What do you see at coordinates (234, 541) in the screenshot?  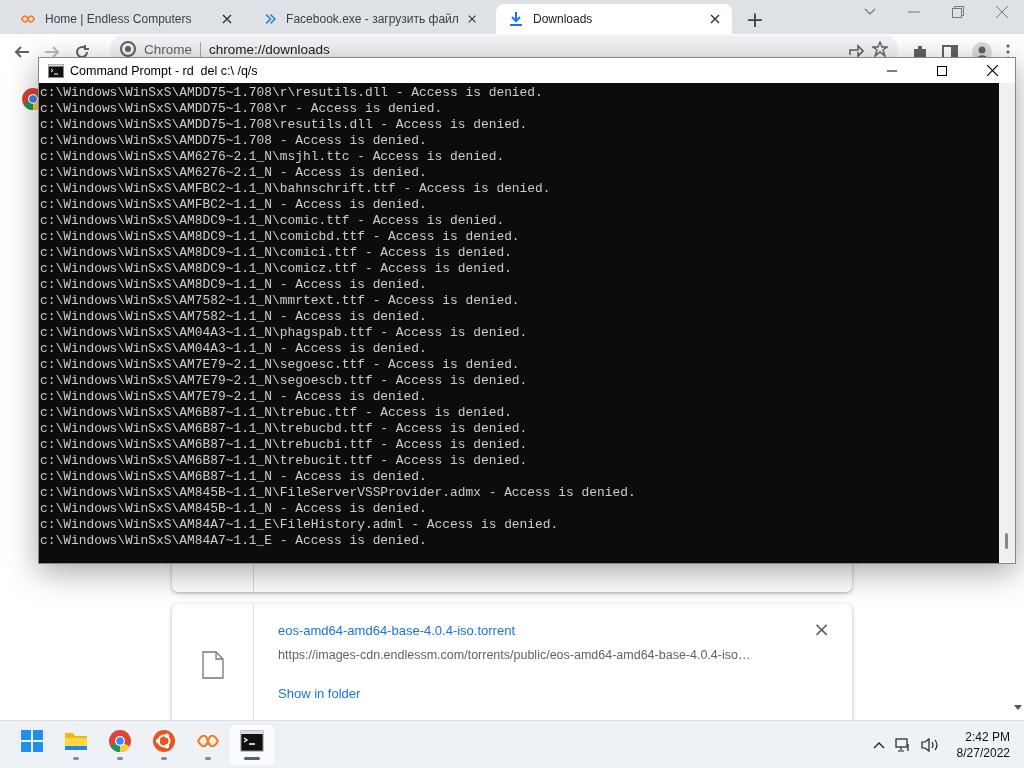 I see `console-line: c:\Windows\WinSxS\AM84A7~1.1_E - Access is denied.` at bounding box center [234, 541].